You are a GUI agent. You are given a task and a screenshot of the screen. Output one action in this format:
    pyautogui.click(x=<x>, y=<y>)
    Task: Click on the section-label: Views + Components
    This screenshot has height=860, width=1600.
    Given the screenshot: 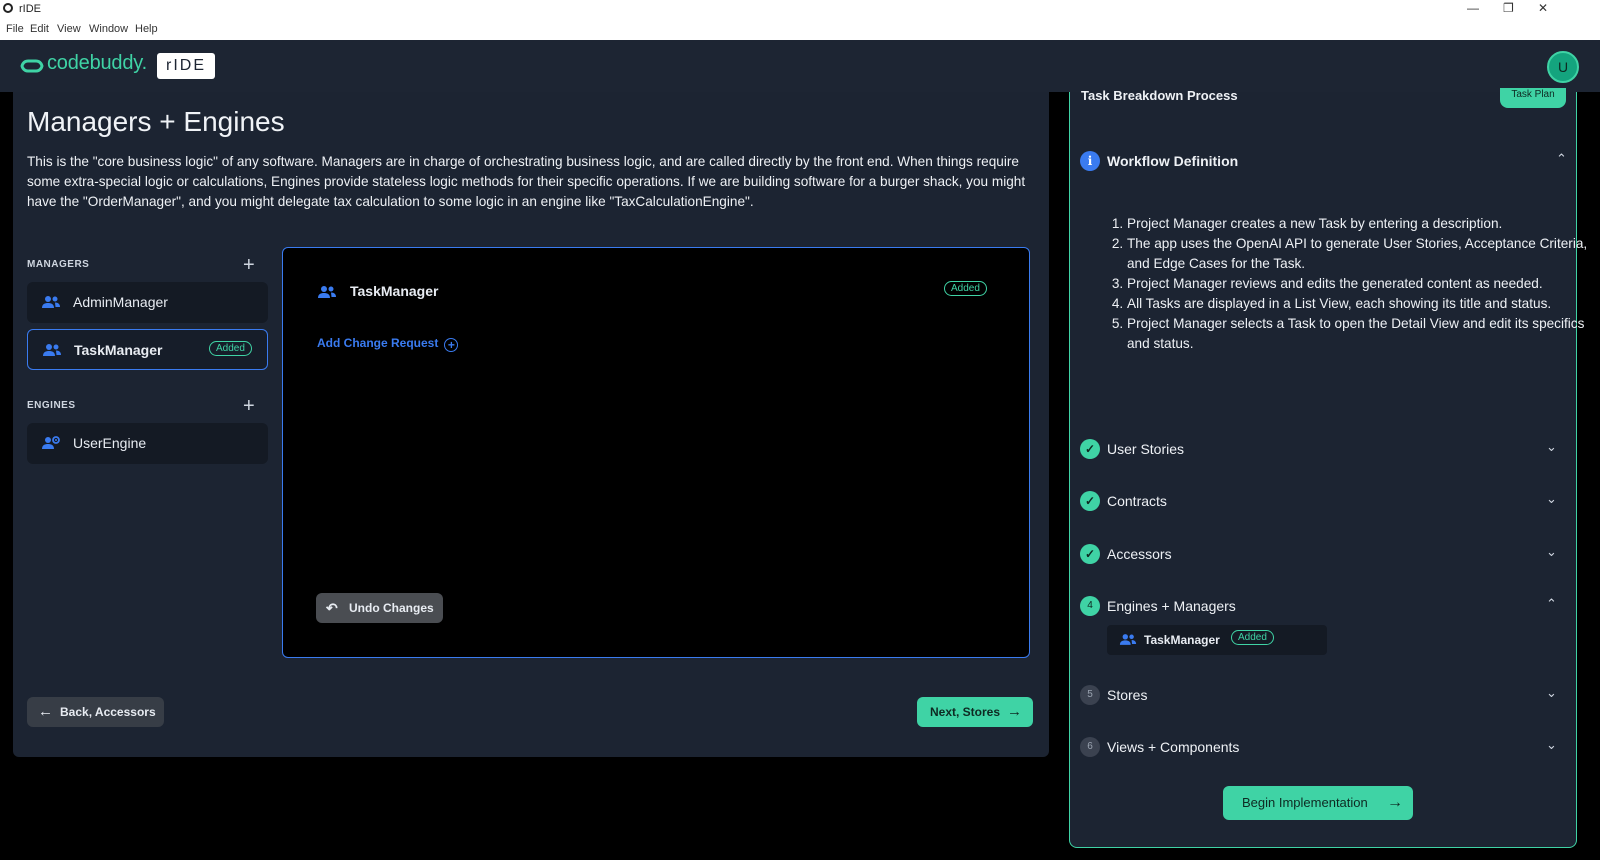 What is the action you would take?
    pyautogui.click(x=1173, y=747)
    